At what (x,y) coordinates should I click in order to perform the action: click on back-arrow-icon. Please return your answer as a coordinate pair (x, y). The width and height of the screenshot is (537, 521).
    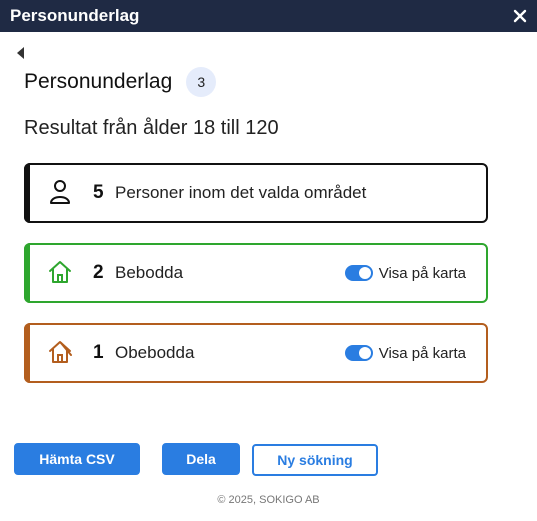
    Looking at the image, I should click on (20, 53).